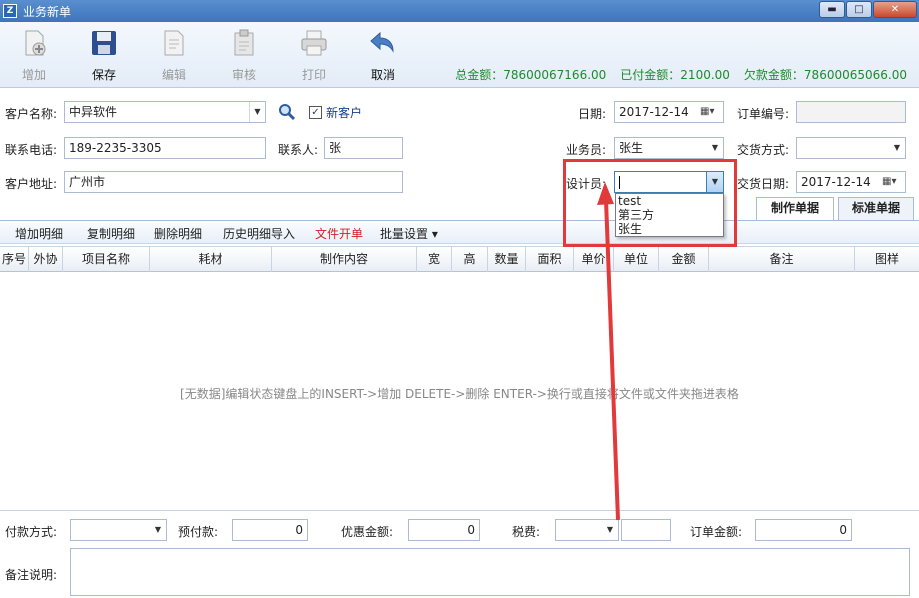 The image size is (919, 598). What do you see at coordinates (851, 182) in the screenshot?
I see `delivery-date-picker: 2017-12-14 ▦▾` at bounding box center [851, 182].